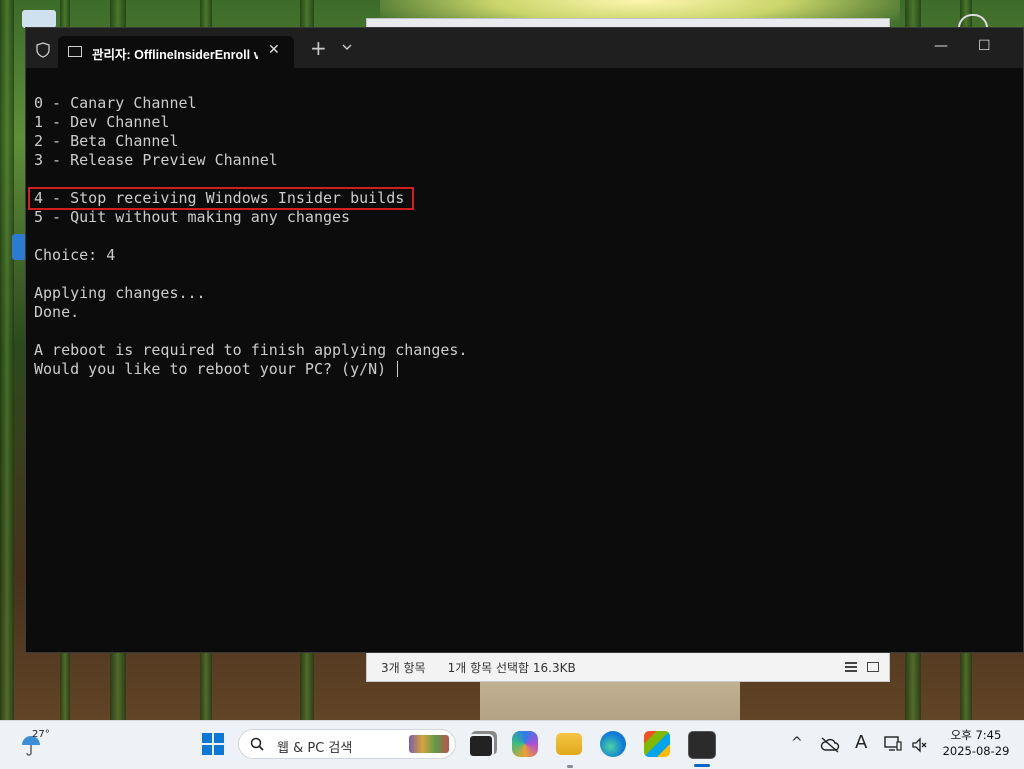  I want to click on menu-option-dev: 1 - Dev Channel, so click(102, 122).